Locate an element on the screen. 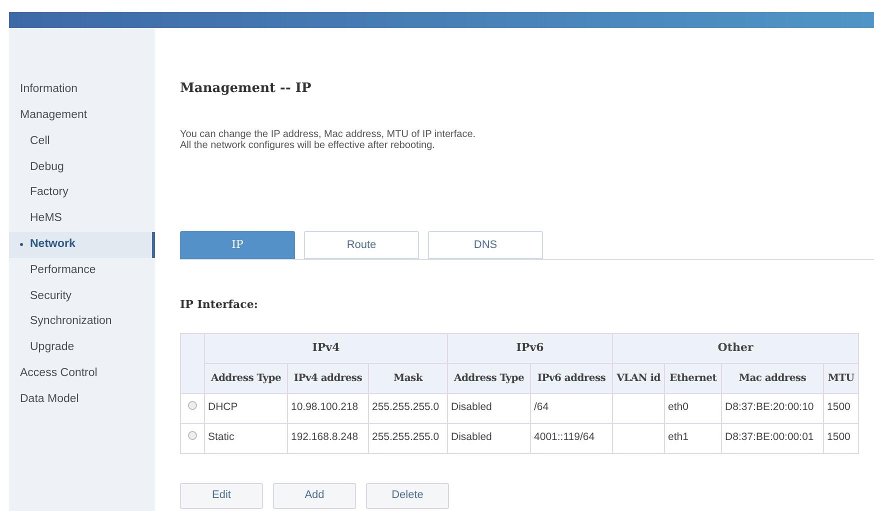 The image size is (874, 511). table-cell: Static is located at coordinates (221, 437).